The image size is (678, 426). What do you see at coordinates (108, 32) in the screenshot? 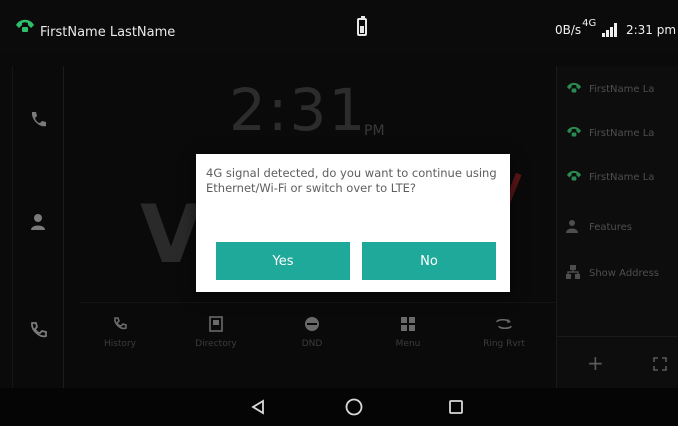
I see `status-user-name: FirstName LastName` at bounding box center [108, 32].